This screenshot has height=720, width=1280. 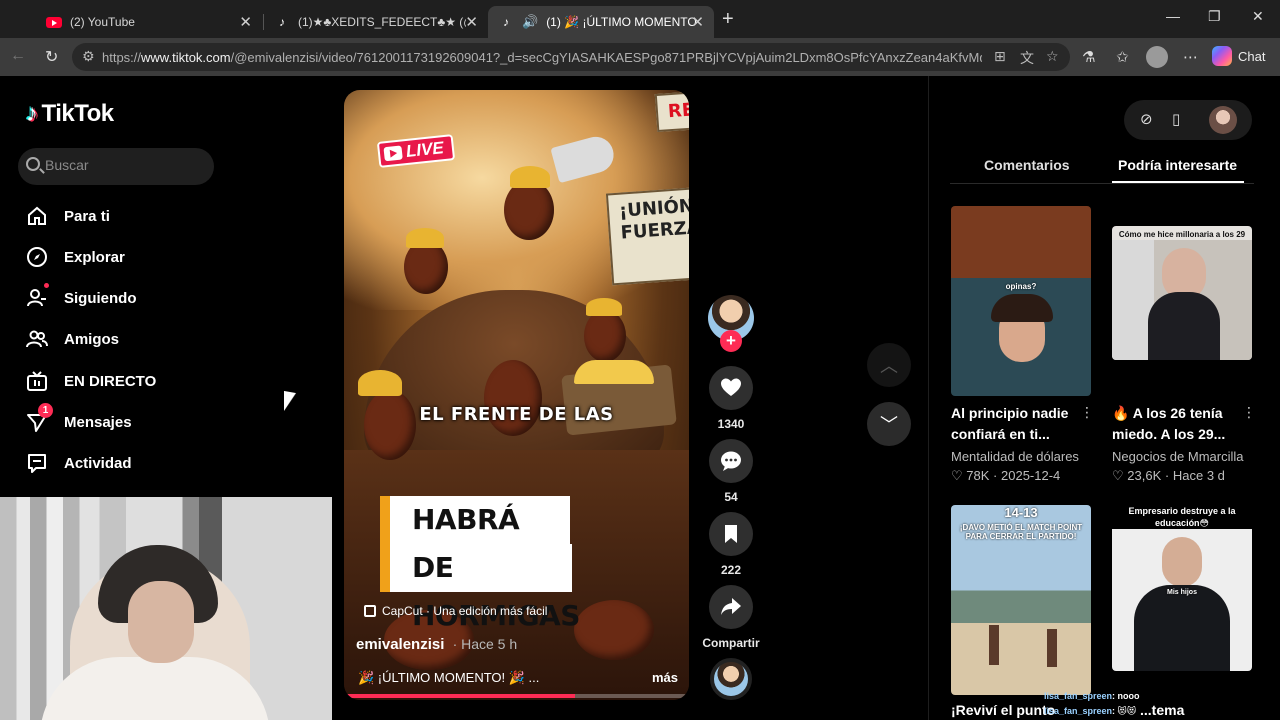 What do you see at coordinates (1088, 57) in the screenshot?
I see `extensions-icon: ⚗` at bounding box center [1088, 57].